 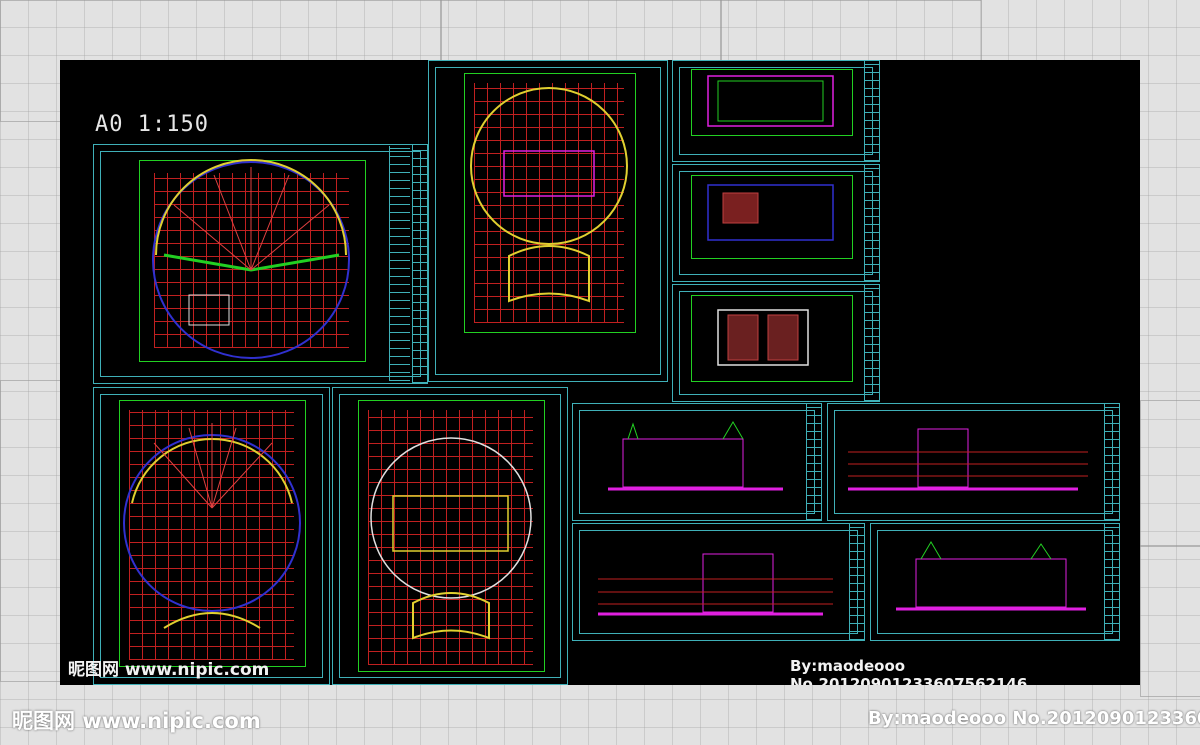 What do you see at coordinates (152, 124) in the screenshot?
I see `scale-label: A0 1:150` at bounding box center [152, 124].